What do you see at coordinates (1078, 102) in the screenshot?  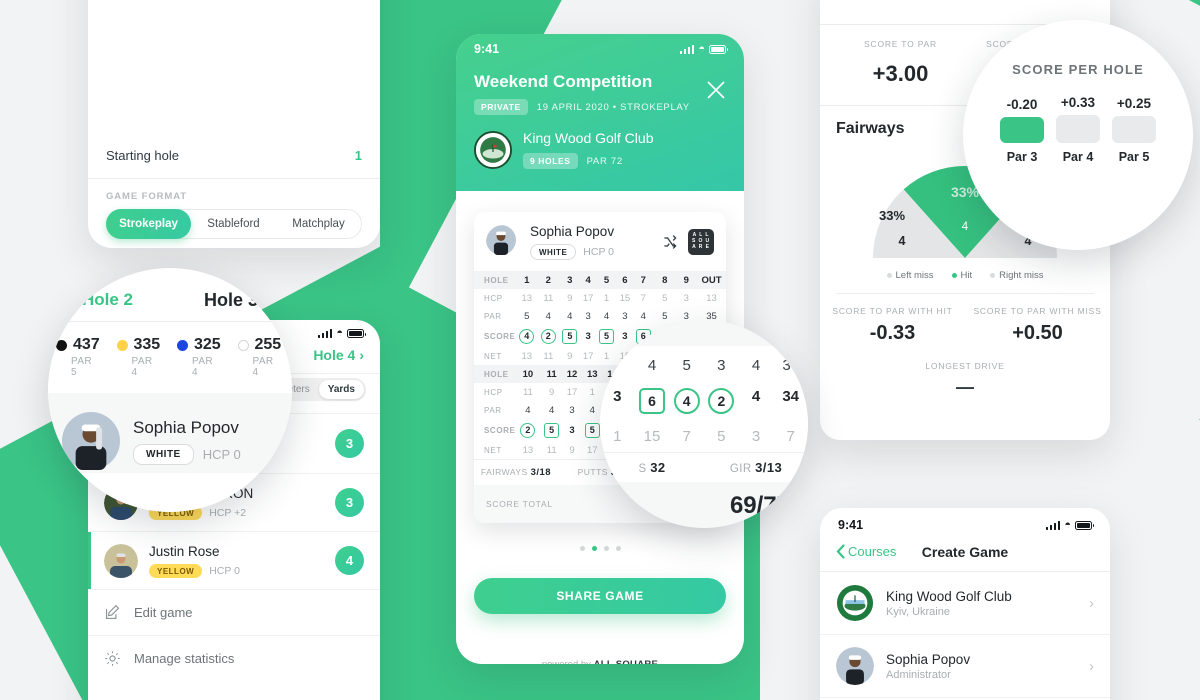 I see `bar-value-label: +0.33` at bounding box center [1078, 102].